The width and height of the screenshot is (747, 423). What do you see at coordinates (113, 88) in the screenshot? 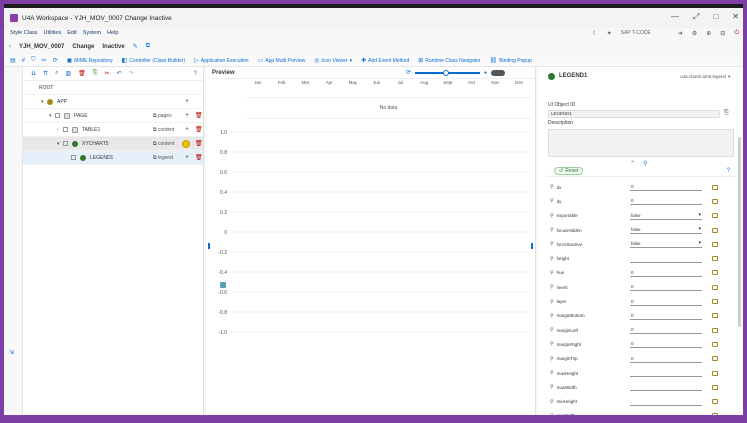
I see `tree-row: ROOT` at bounding box center [113, 88].